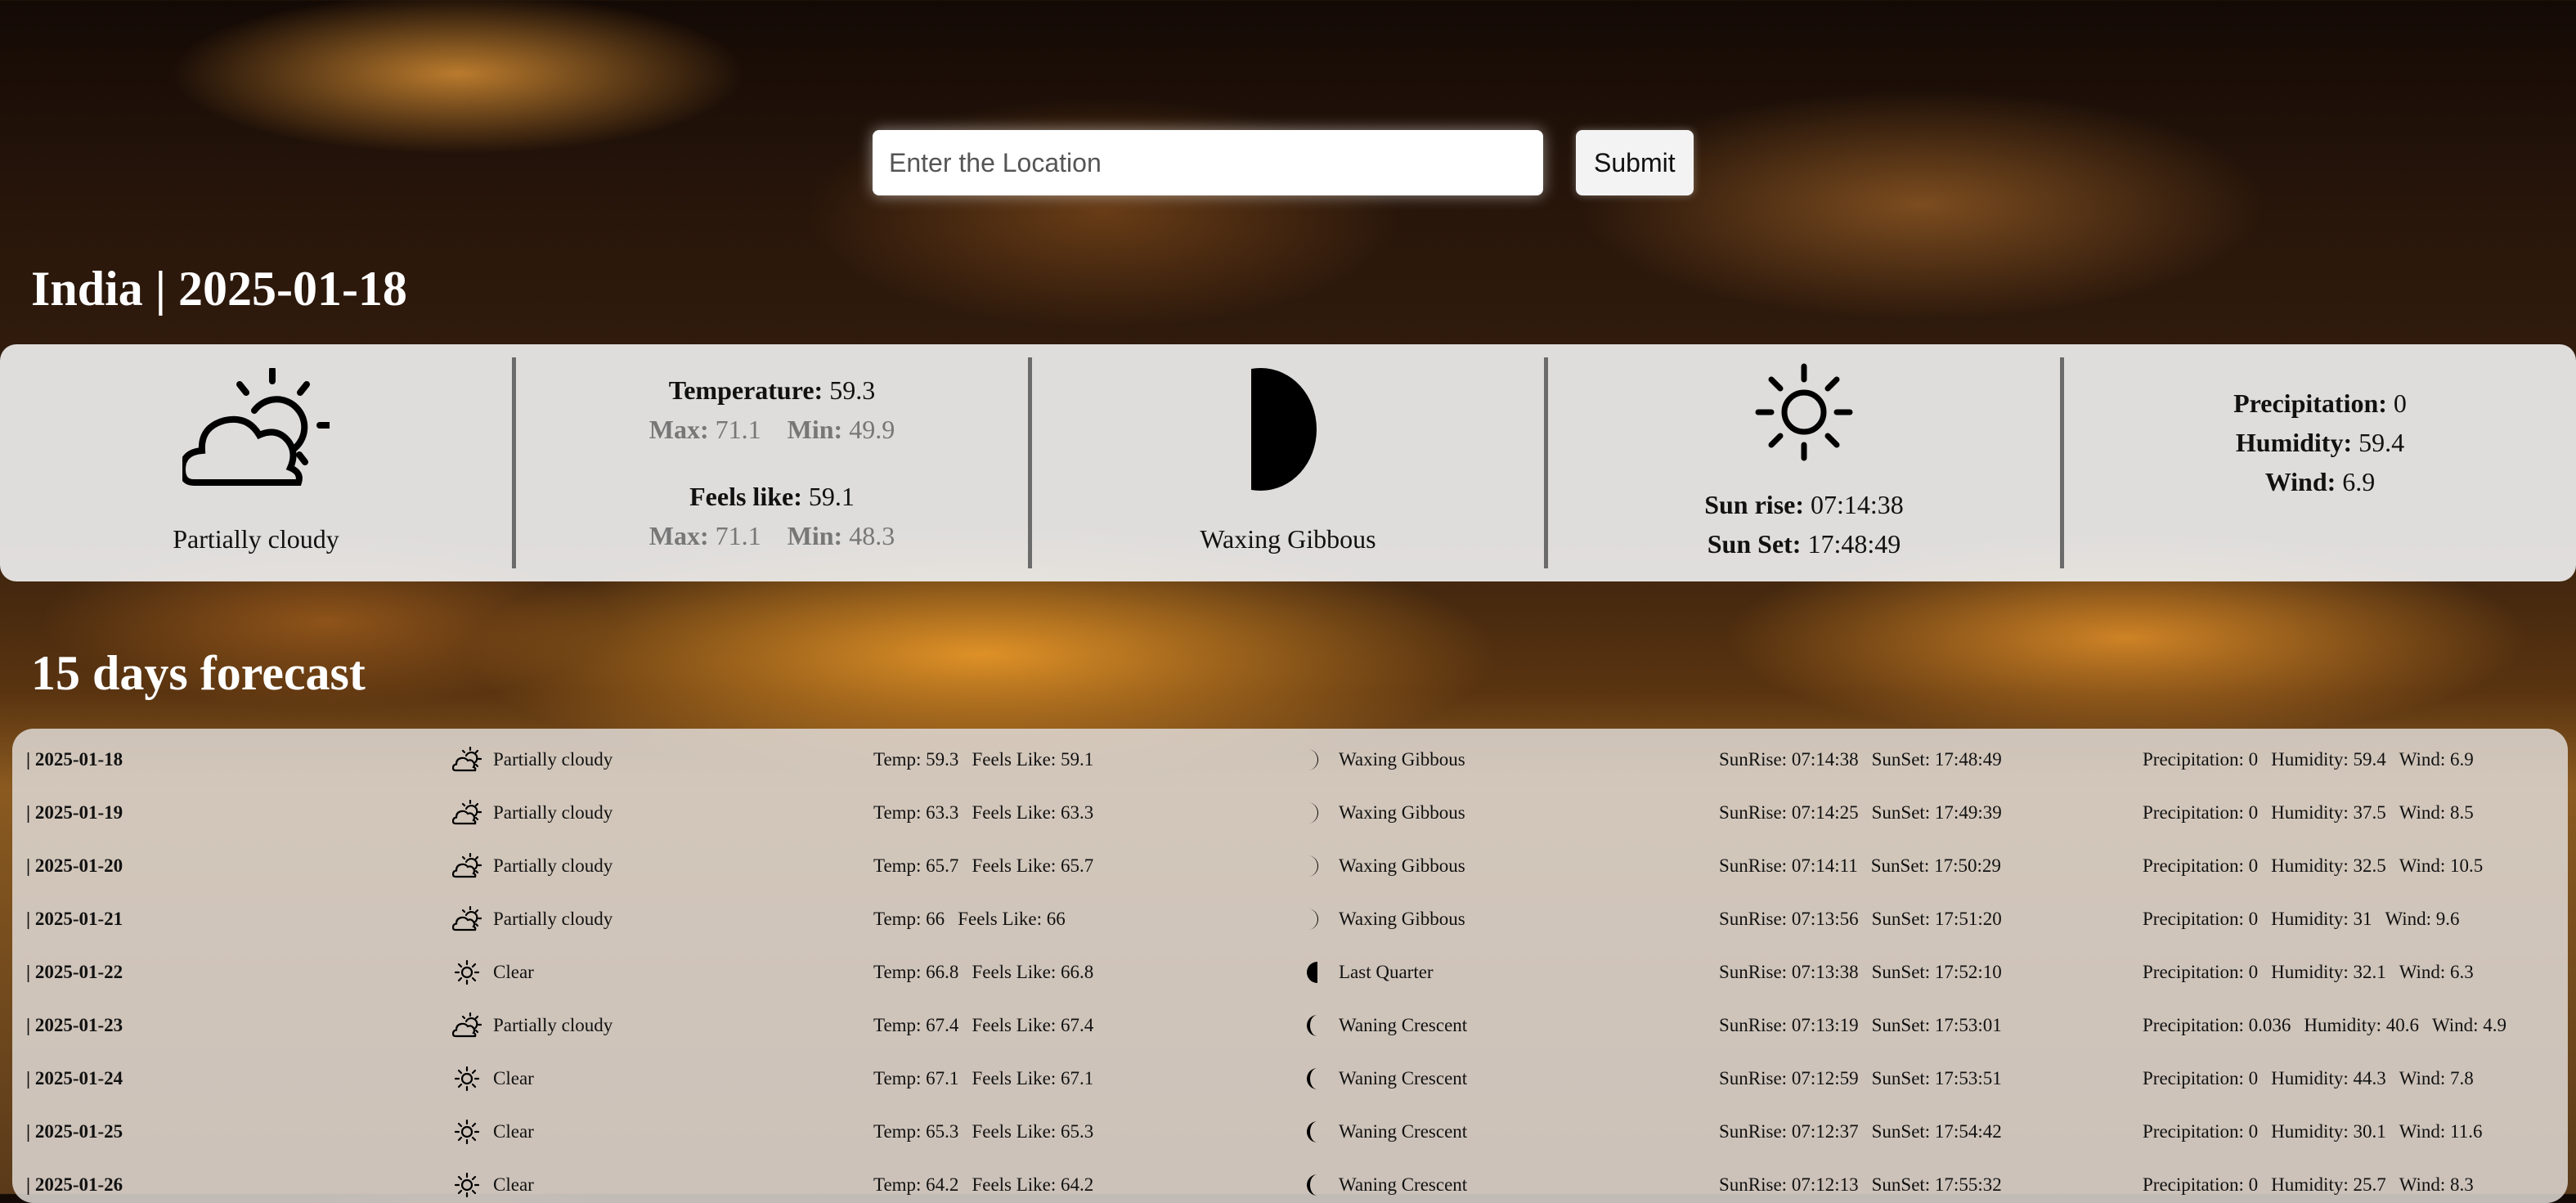 The width and height of the screenshot is (2576, 1203). I want to click on forecast-moon: Last Quarter, so click(1365, 972).